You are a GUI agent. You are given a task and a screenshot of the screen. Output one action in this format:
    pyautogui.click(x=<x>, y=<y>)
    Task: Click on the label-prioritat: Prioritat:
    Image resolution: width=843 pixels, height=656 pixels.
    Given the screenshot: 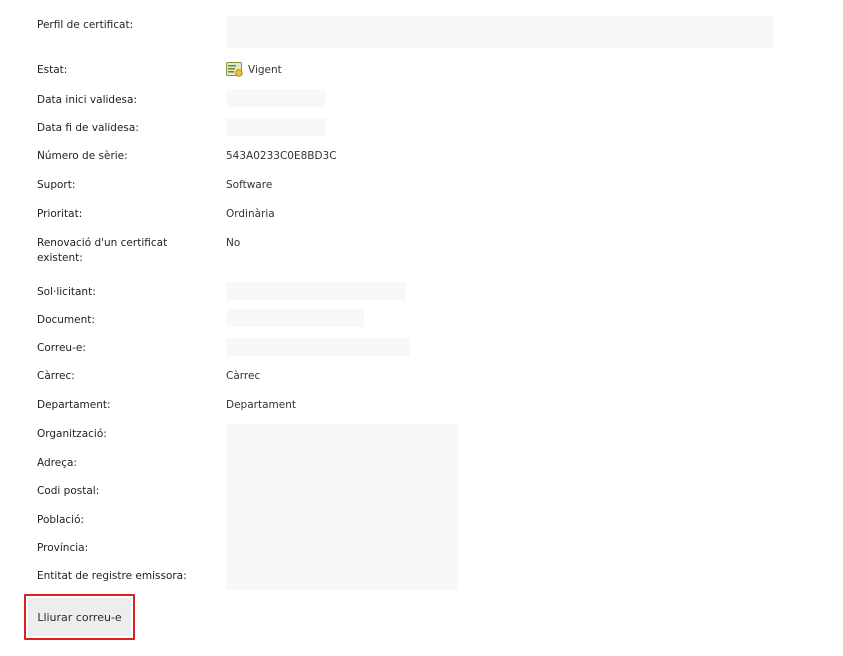 What is the action you would take?
    pyautogui.click(x=60, y=214)
    